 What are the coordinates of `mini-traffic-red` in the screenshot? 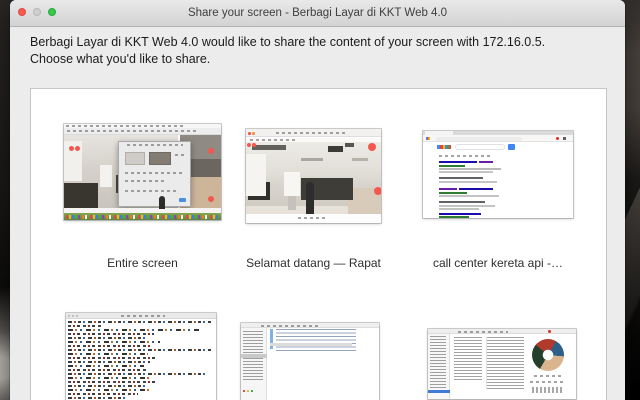 It's located at (249, 133).